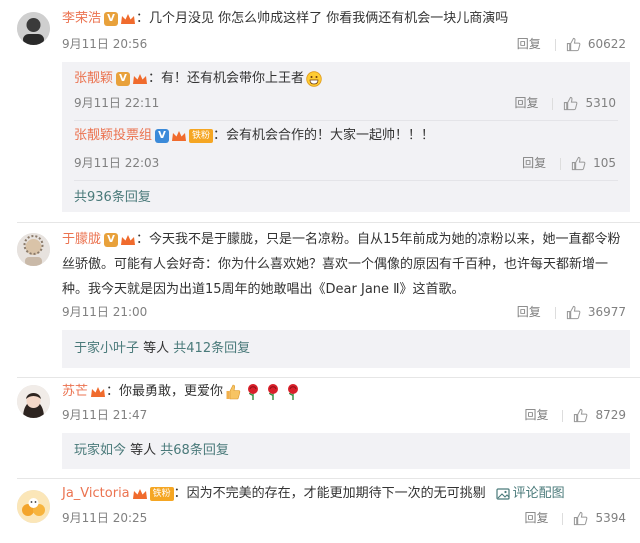 The width and height of the screenshot is (640, 543). I want to click on comment-actions: 回复 60622, so click(571, 44).